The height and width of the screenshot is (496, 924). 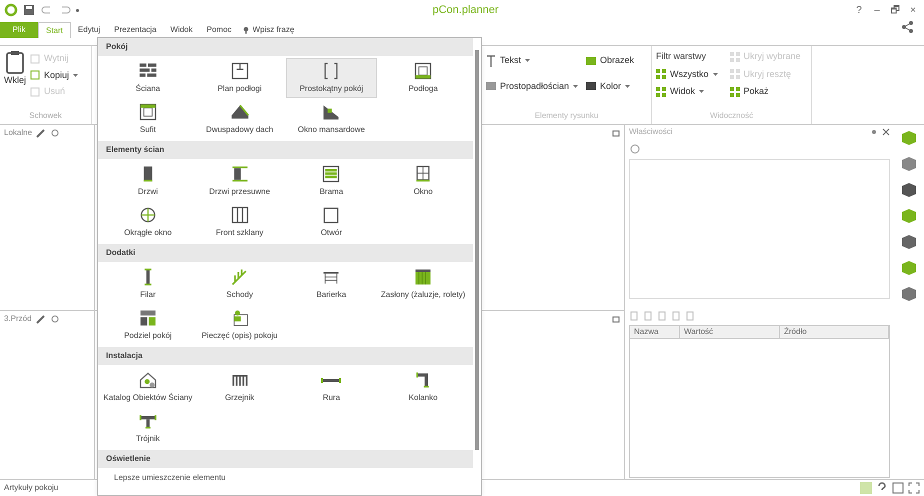 What do you see at coordinates (332, 78) in the screenshot?
I see `gallery-item: Prostokątny pokój` at bounding box center [332, 78].